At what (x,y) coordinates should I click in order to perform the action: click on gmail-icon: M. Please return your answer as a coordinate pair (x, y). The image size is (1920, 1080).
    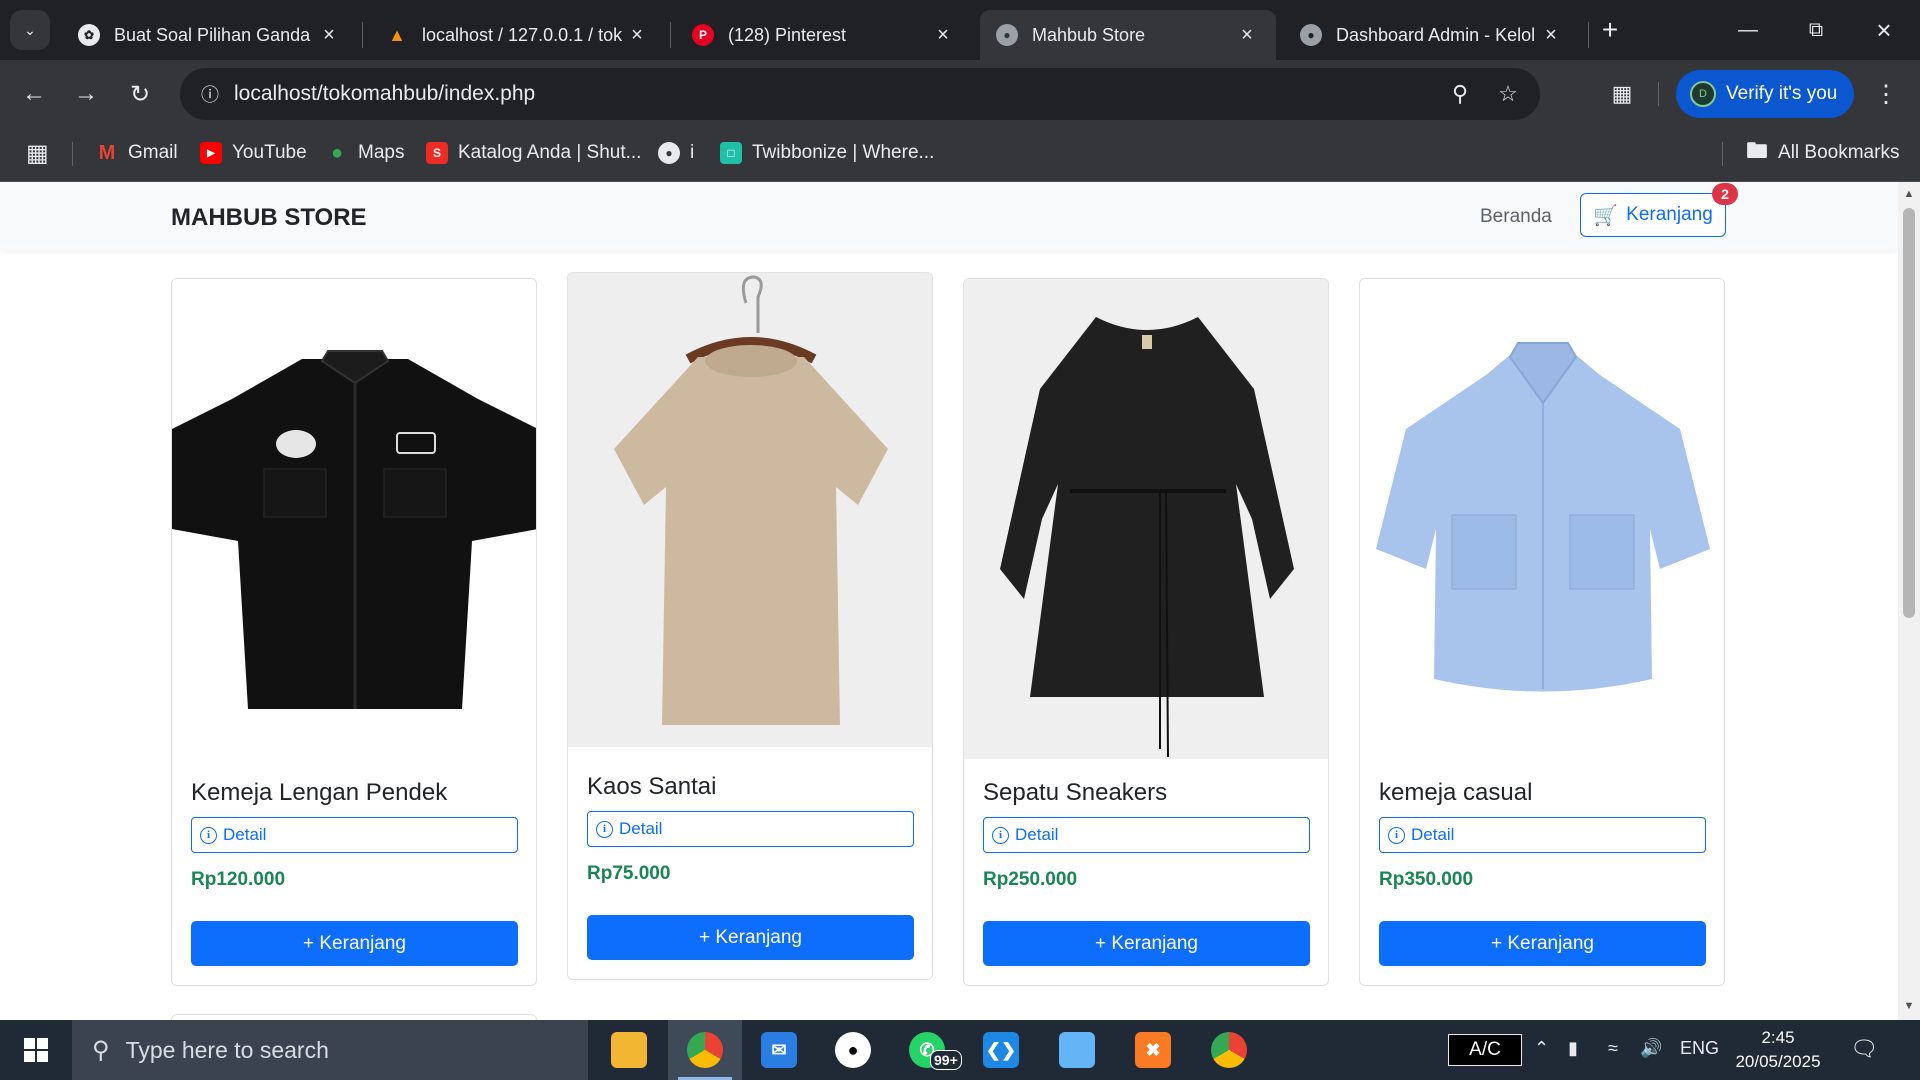
    Looking at the image, I should click on (107, 152).